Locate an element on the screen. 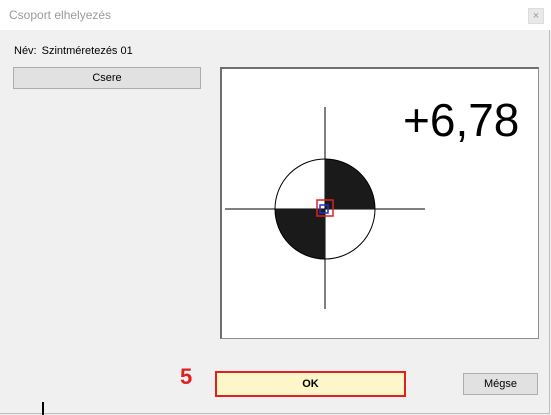 Image resolution: width=551 pixels, height=415 pixels. close-icon: × is located at coordinates (536, 16).